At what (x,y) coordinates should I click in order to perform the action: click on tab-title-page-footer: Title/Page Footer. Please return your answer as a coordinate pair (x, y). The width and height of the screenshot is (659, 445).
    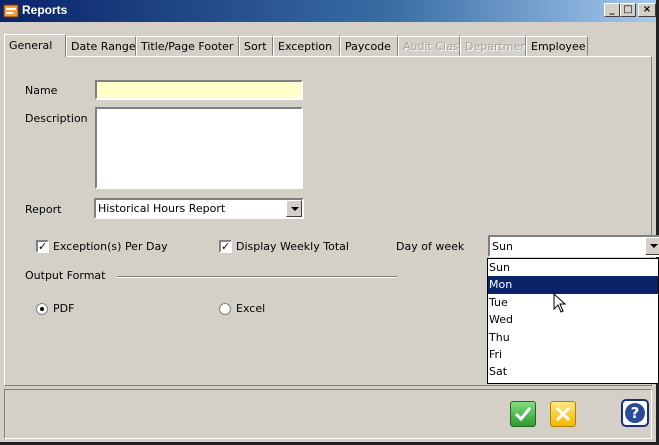
    Looking at the image, I should click on (187, 46).